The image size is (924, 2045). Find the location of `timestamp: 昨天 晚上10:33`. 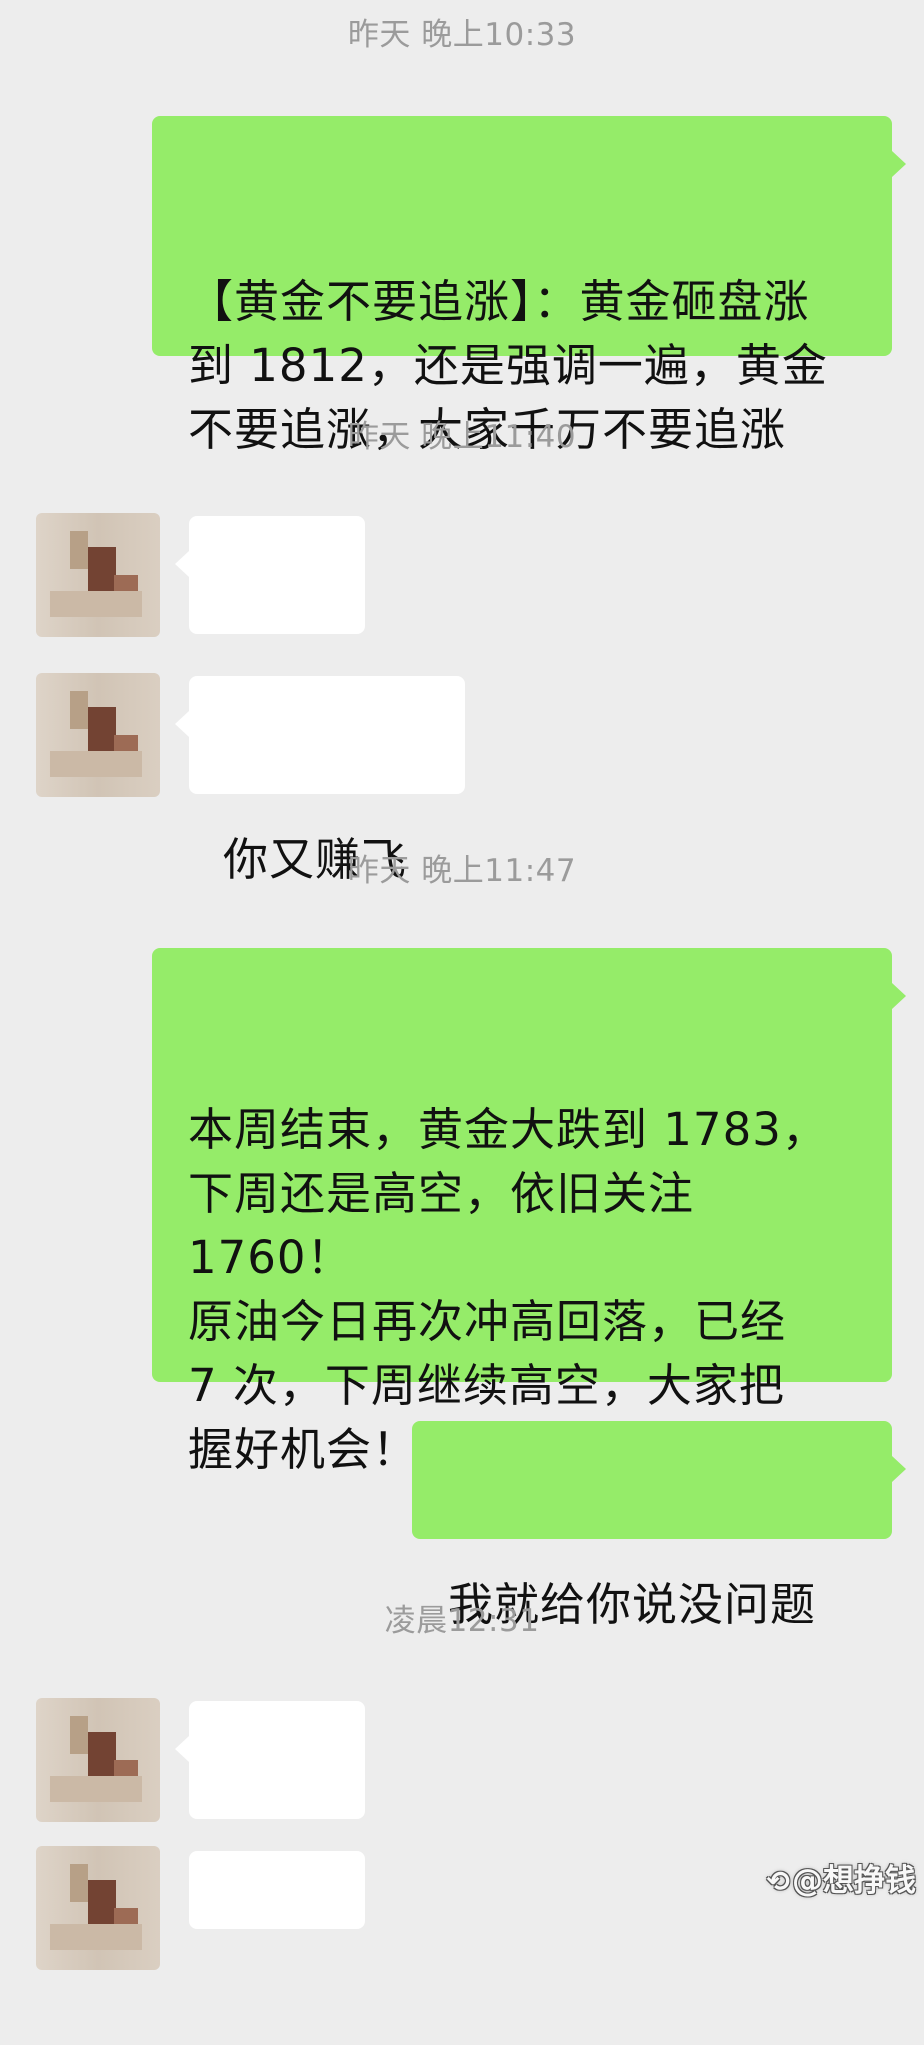

timestamp: 昨天 晚上10:33 is located at coordinates (462, 35).